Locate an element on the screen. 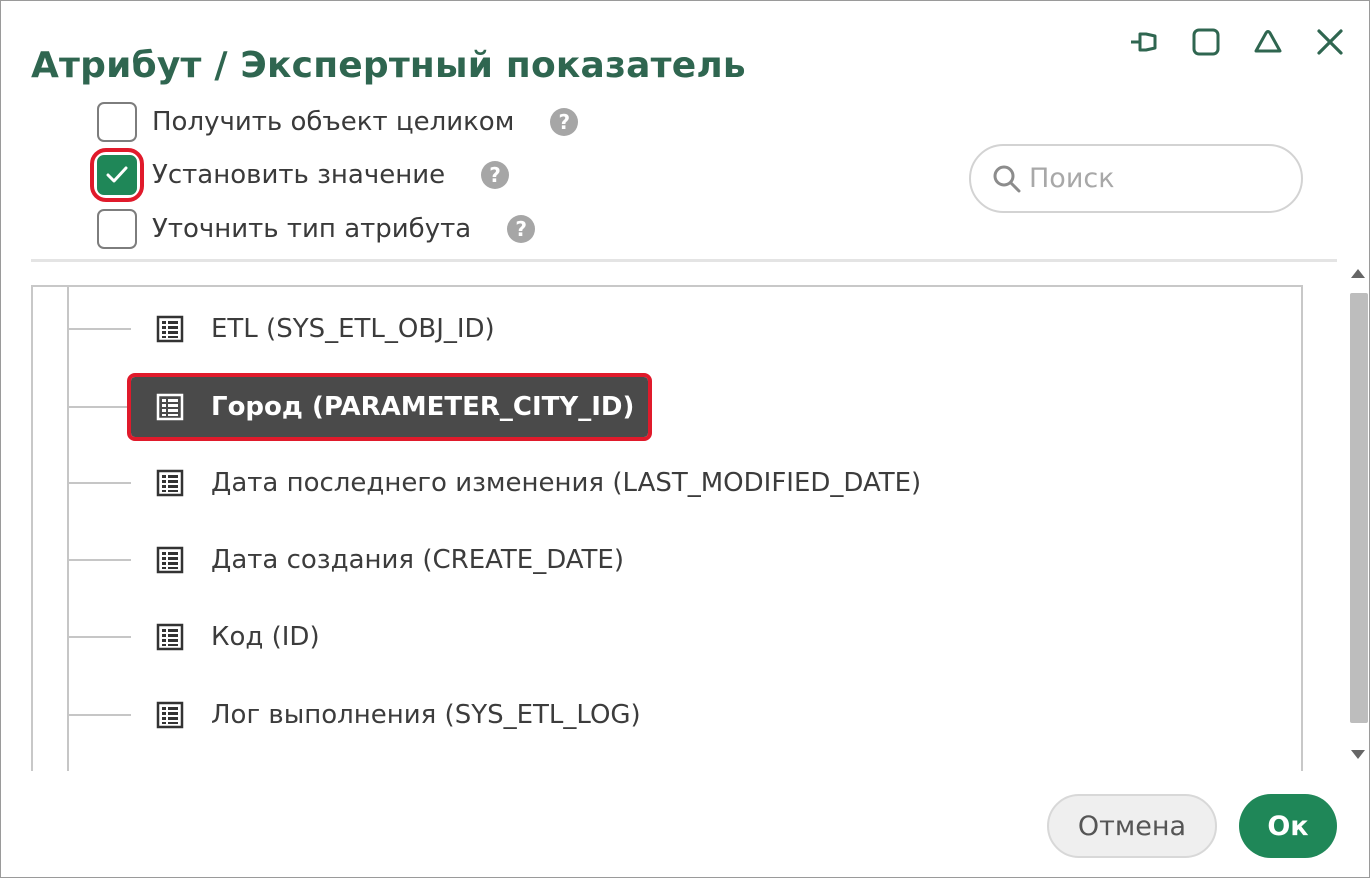  search-icon is located at coordinates (1007, 178).